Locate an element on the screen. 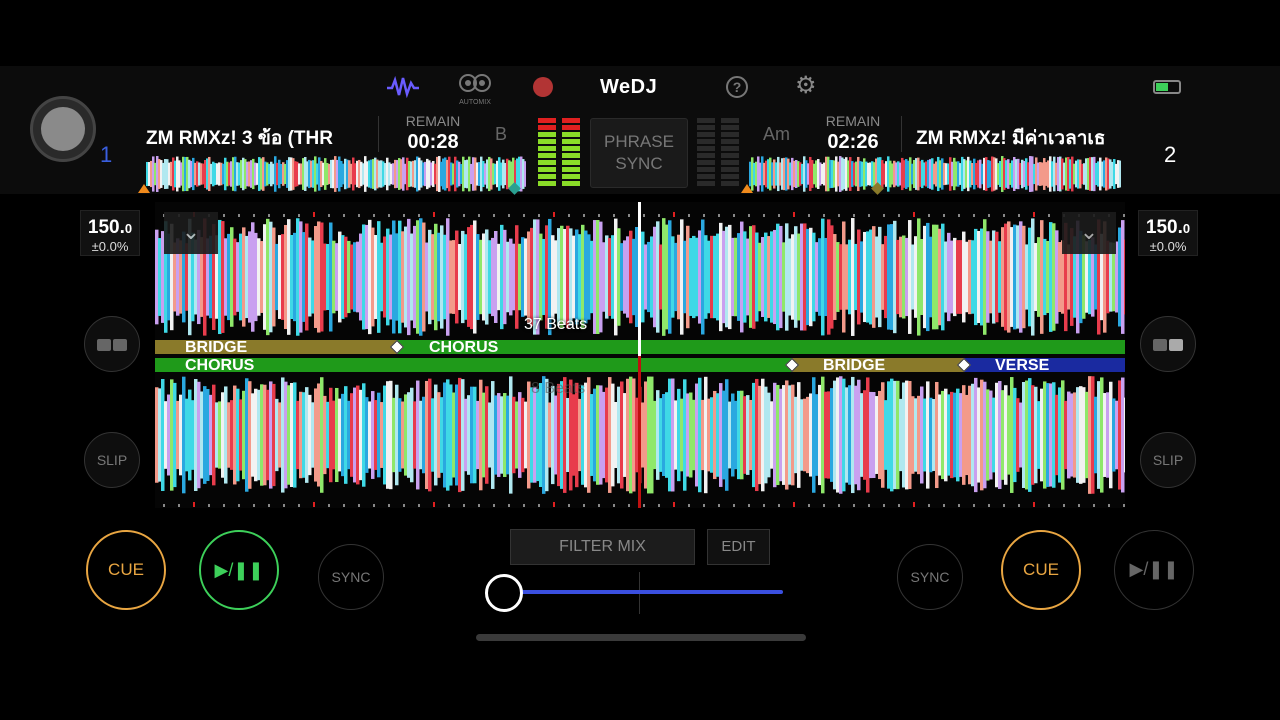  deck1-phrase-chorus is located at coordinates (761, 347).